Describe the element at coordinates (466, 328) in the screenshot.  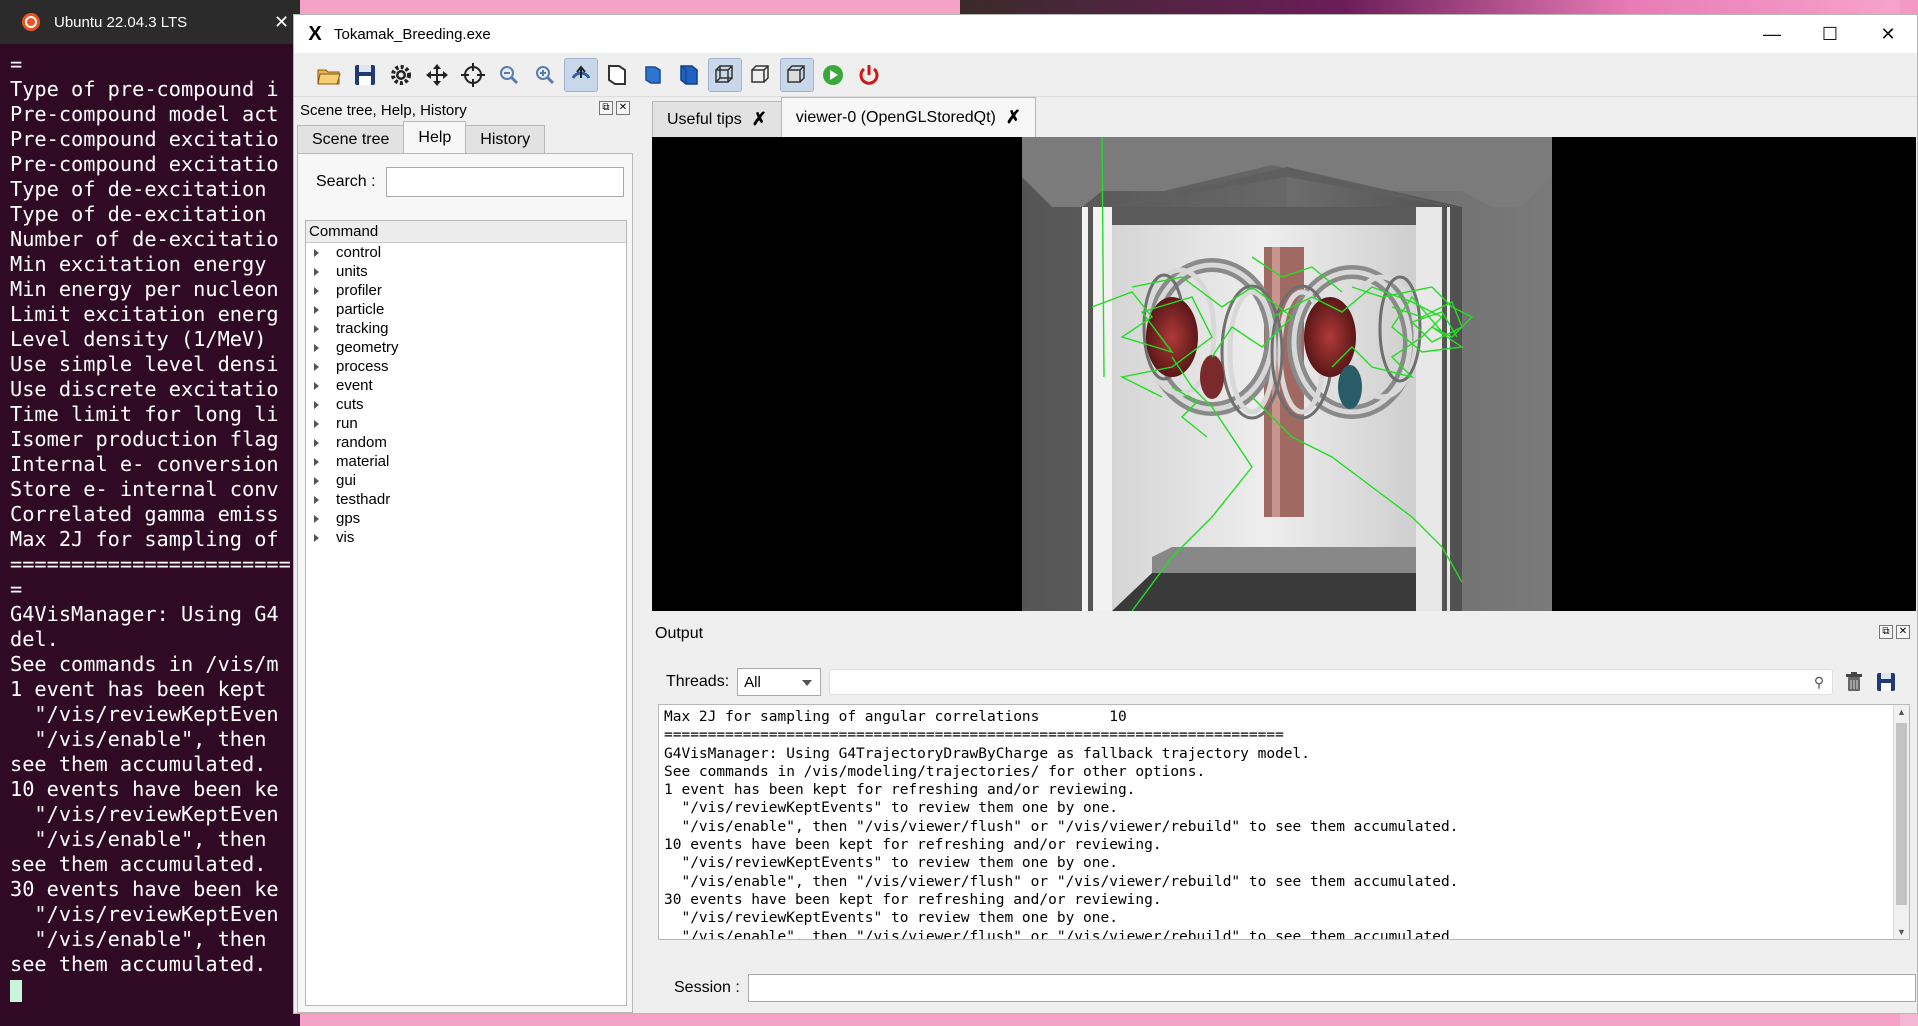
I see `command-tree-item: tracking` at that location.